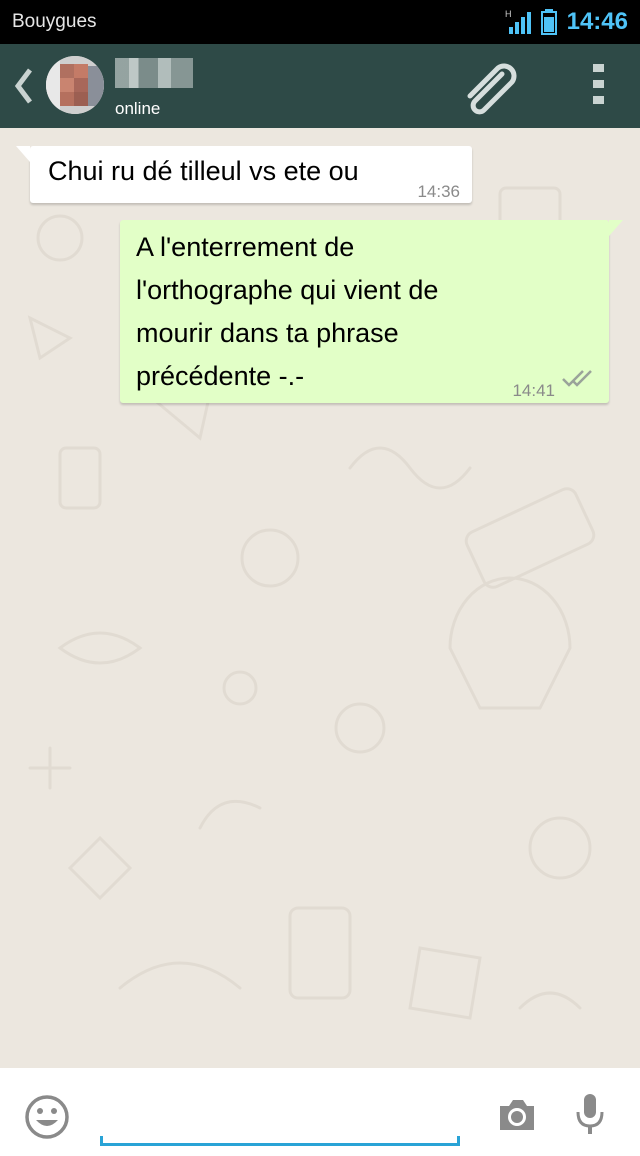  What do you see at coordinates (493, 89) in the screenshot?
I see `paperclip-icon` at bounding box center [493, 89].